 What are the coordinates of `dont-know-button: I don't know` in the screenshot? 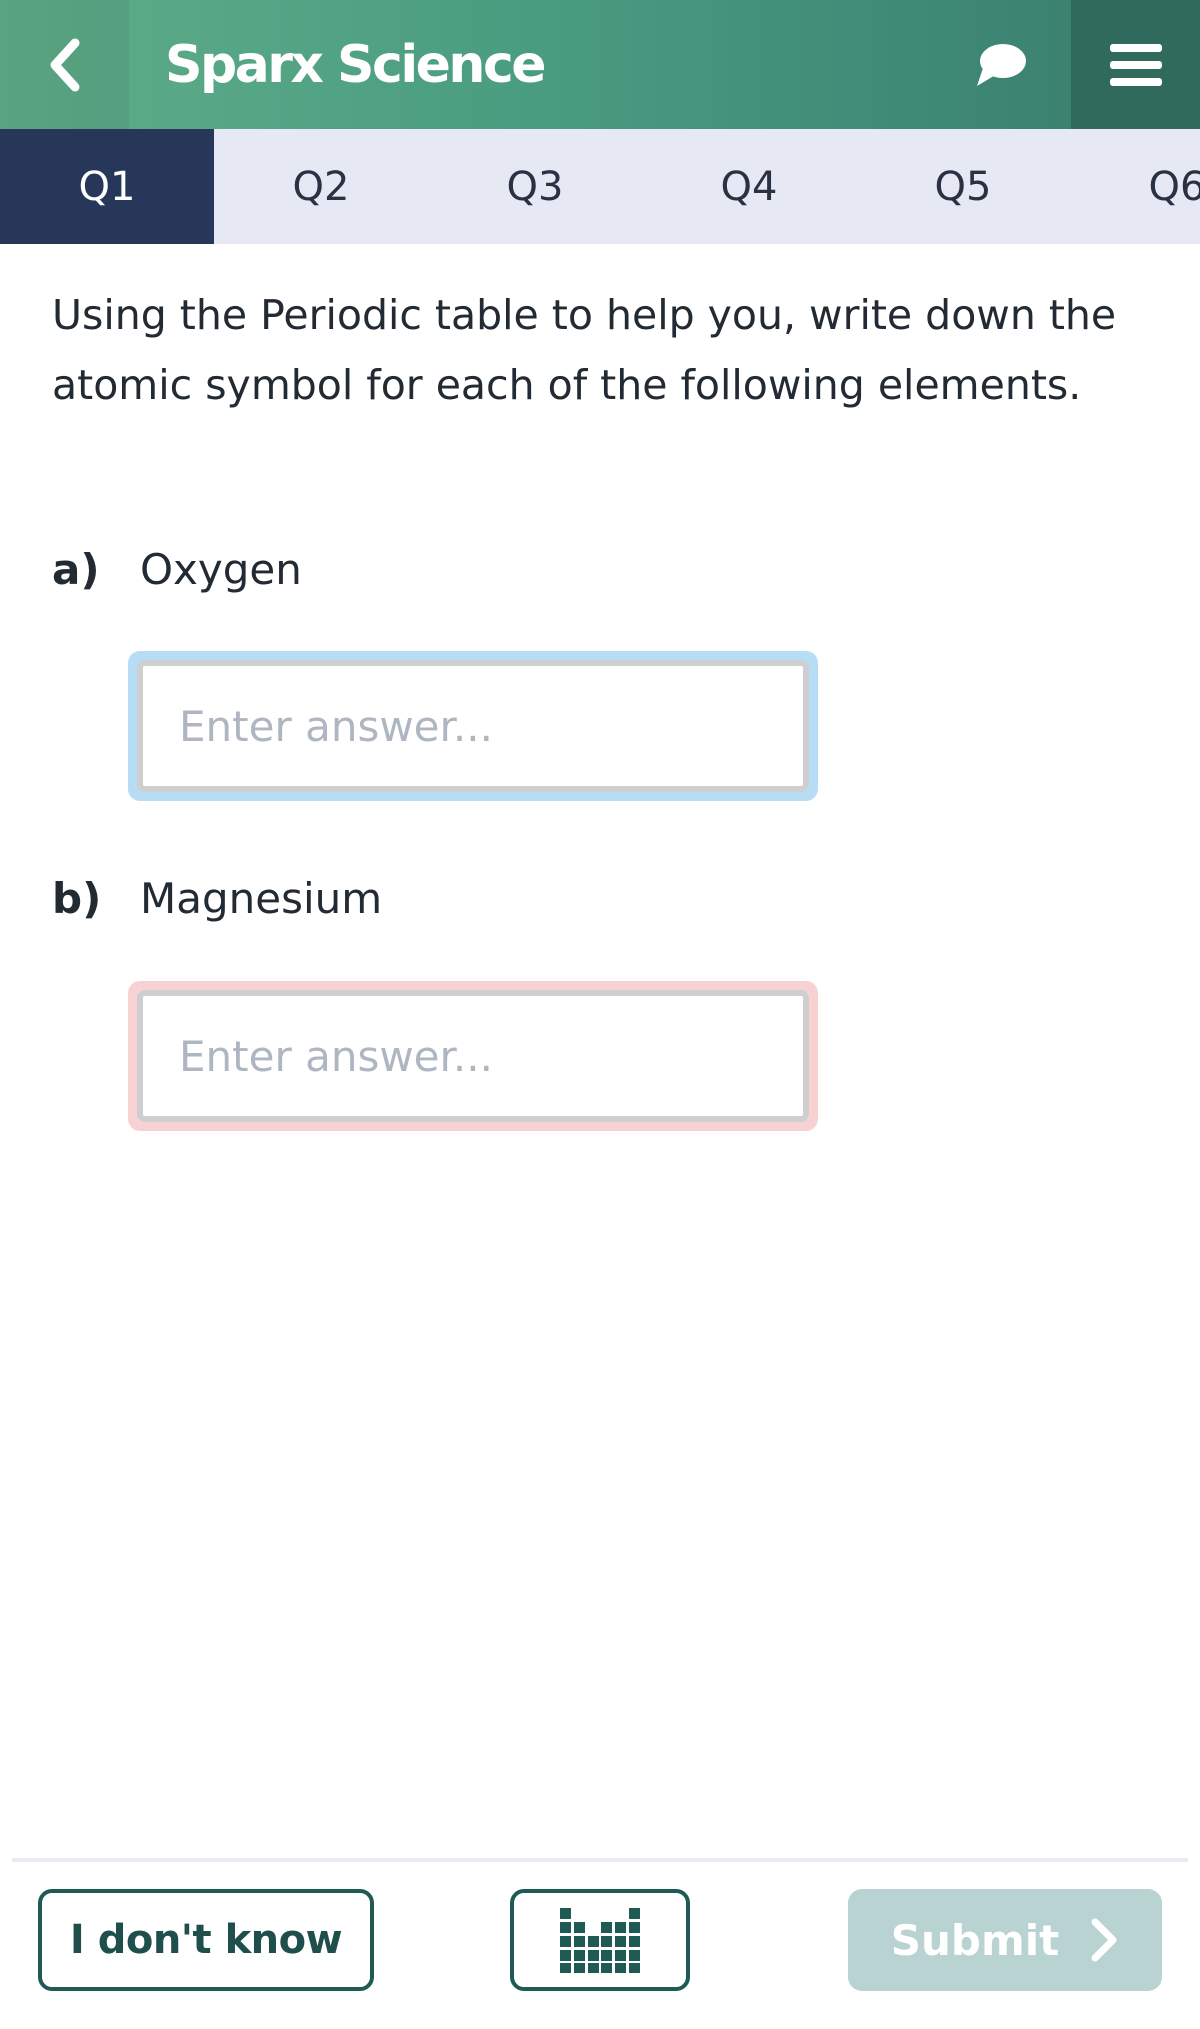 It's located at (206, 1940).